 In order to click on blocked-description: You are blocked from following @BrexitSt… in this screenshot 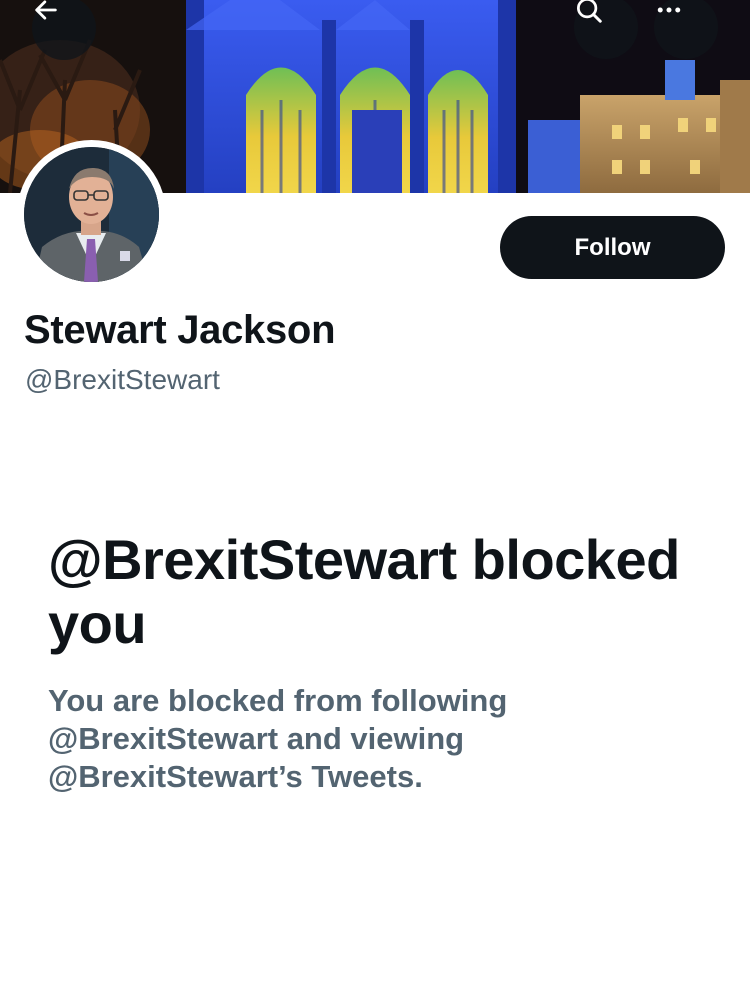, I will do `click(278, 738)`.